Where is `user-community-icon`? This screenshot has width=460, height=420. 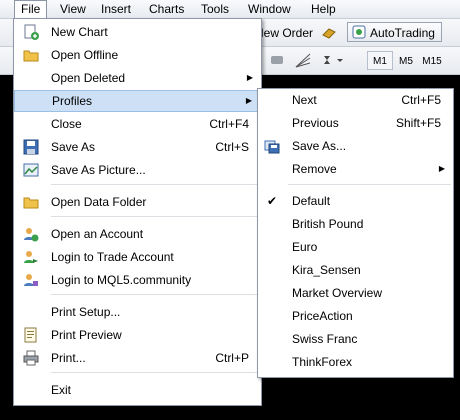
user-community-icon is located at coordinates (31, 280).